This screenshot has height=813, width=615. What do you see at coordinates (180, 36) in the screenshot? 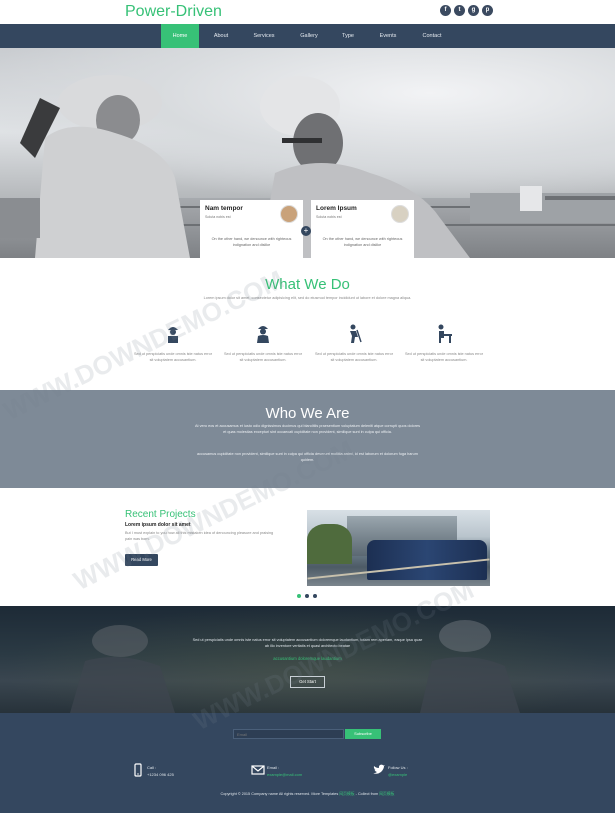
I see `nav-home: Home` at bounding box center [180, 36].